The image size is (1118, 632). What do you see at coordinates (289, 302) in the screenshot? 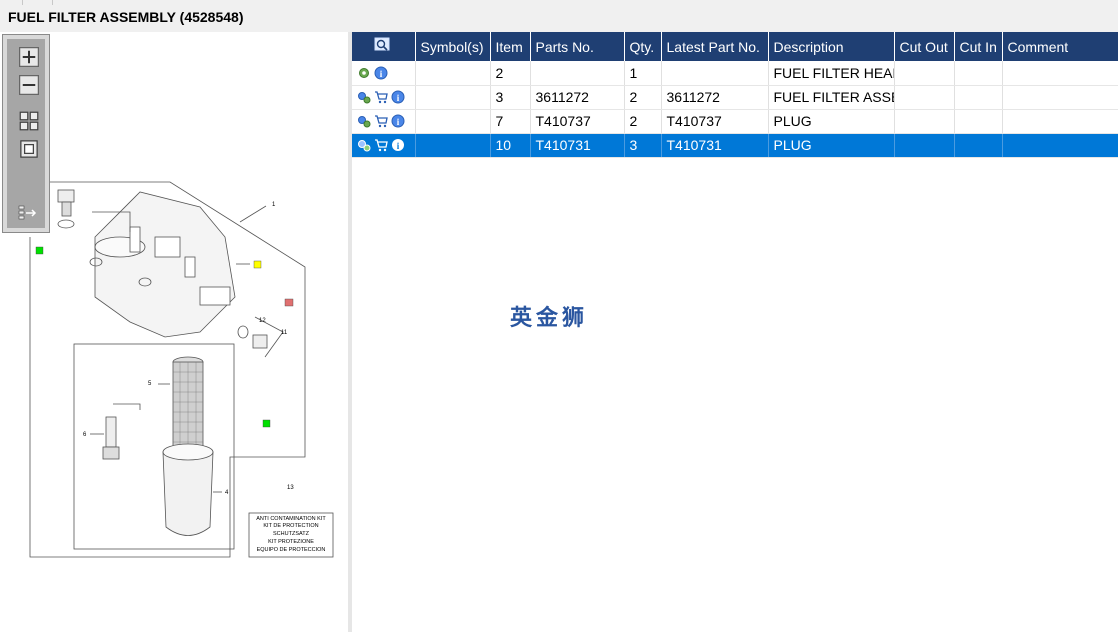
I see `hotspot-marker-red` at bounding box center [289, 302].